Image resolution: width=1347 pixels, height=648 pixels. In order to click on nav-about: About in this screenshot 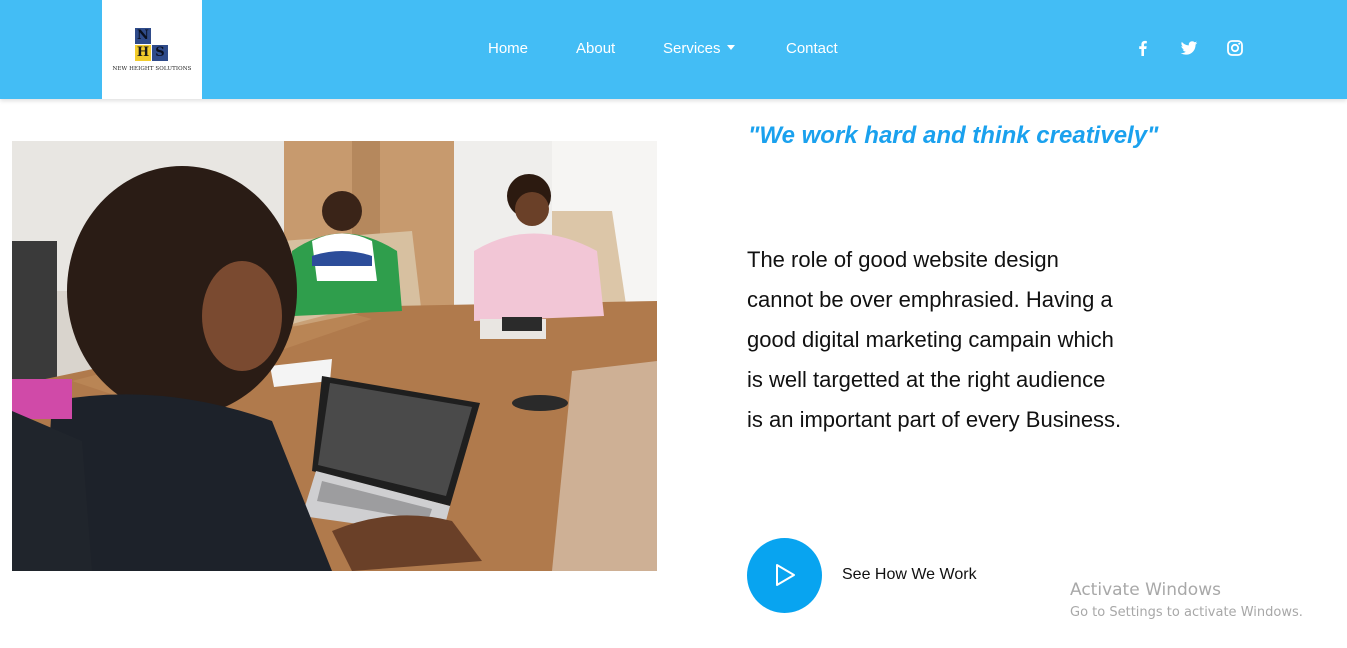, I will do `click(595, 48)`.